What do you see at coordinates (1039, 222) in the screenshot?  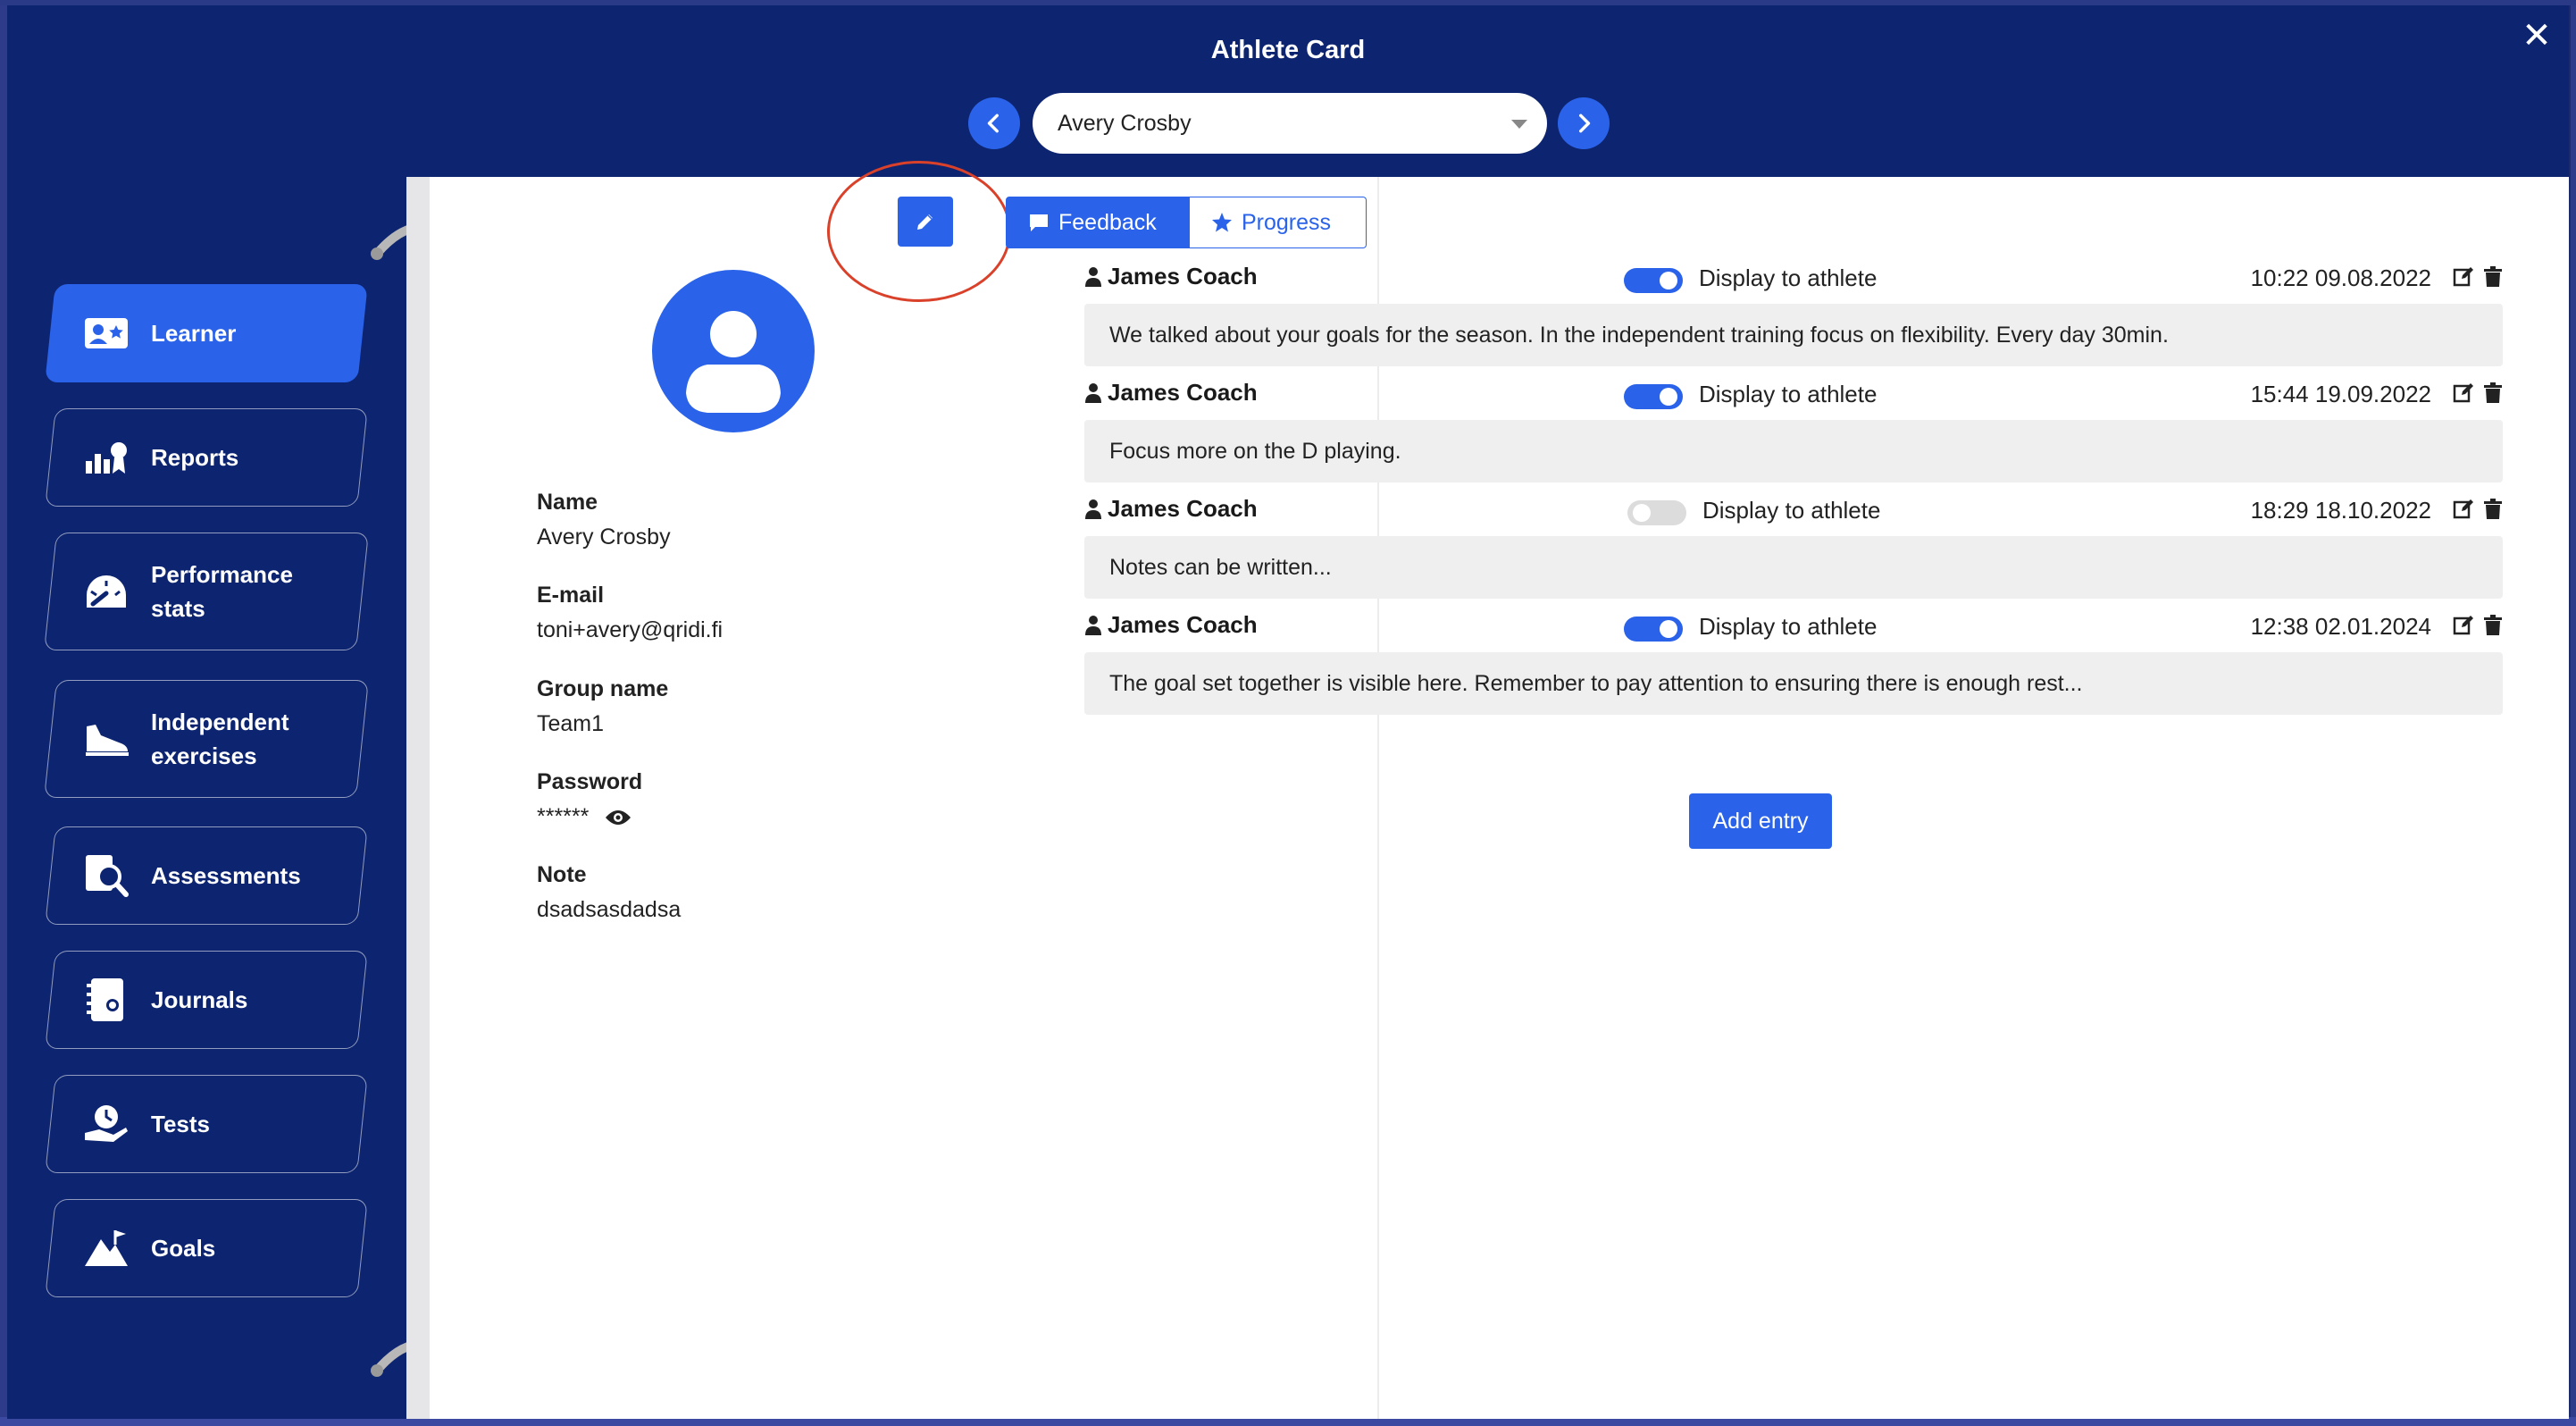 I see `comment-icon` at bounding box center [1039, 222].